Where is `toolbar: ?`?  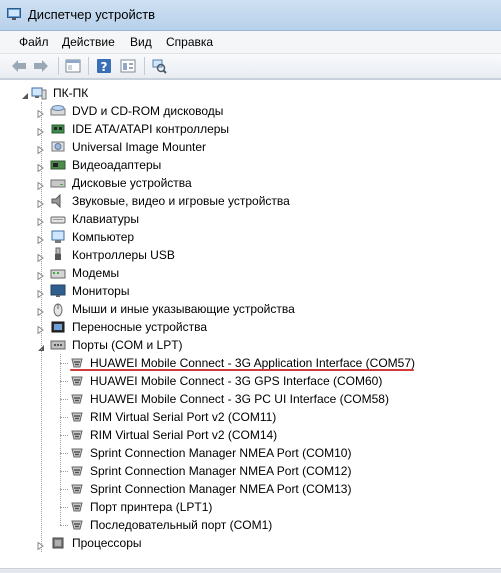
toolbar: ? is located at coordinates (250, 66).